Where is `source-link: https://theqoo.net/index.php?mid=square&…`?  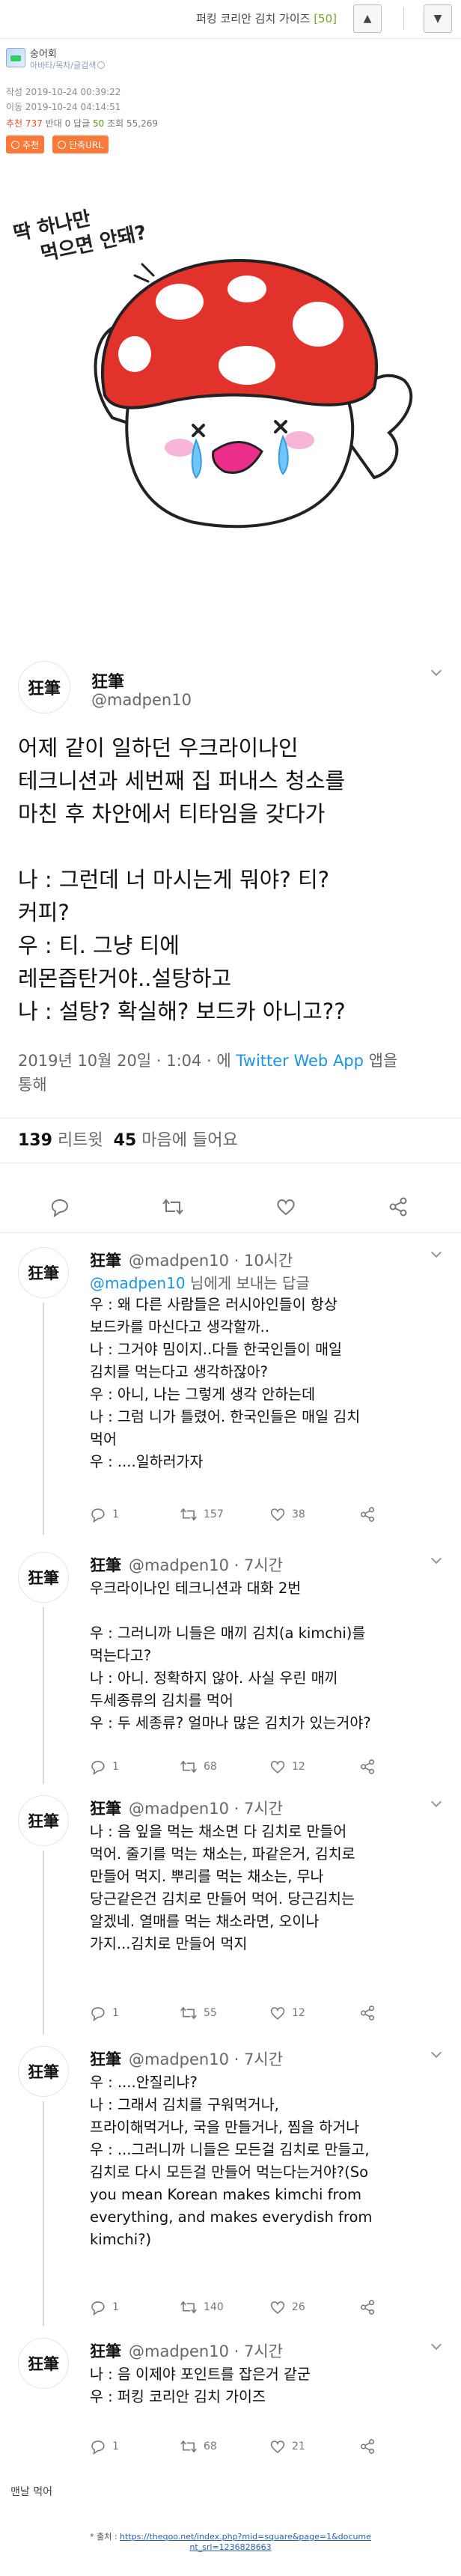 source-link: https://theqoo.net/index.php?mid=square&… is located at coordinates (245, 2537).